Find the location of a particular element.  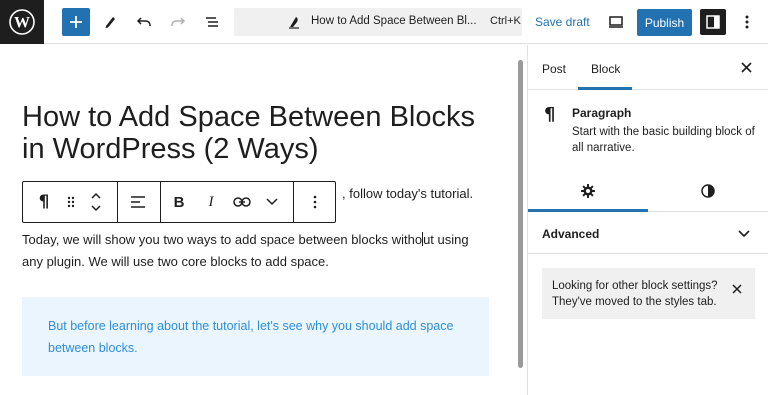

undo-button is located at coordinates (144, 22).